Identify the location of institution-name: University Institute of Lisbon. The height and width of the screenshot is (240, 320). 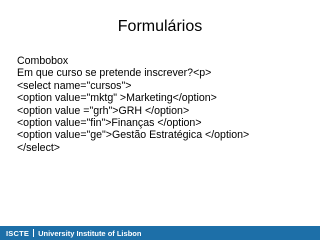
(90, 233).